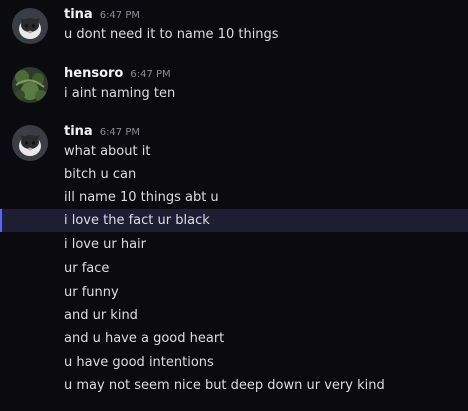  I want to click on message-text: what about it, so click(107, 151).